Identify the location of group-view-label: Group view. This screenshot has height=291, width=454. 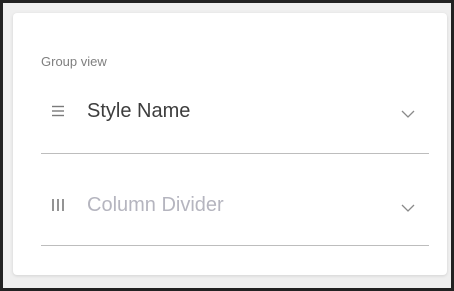
(74, 61).